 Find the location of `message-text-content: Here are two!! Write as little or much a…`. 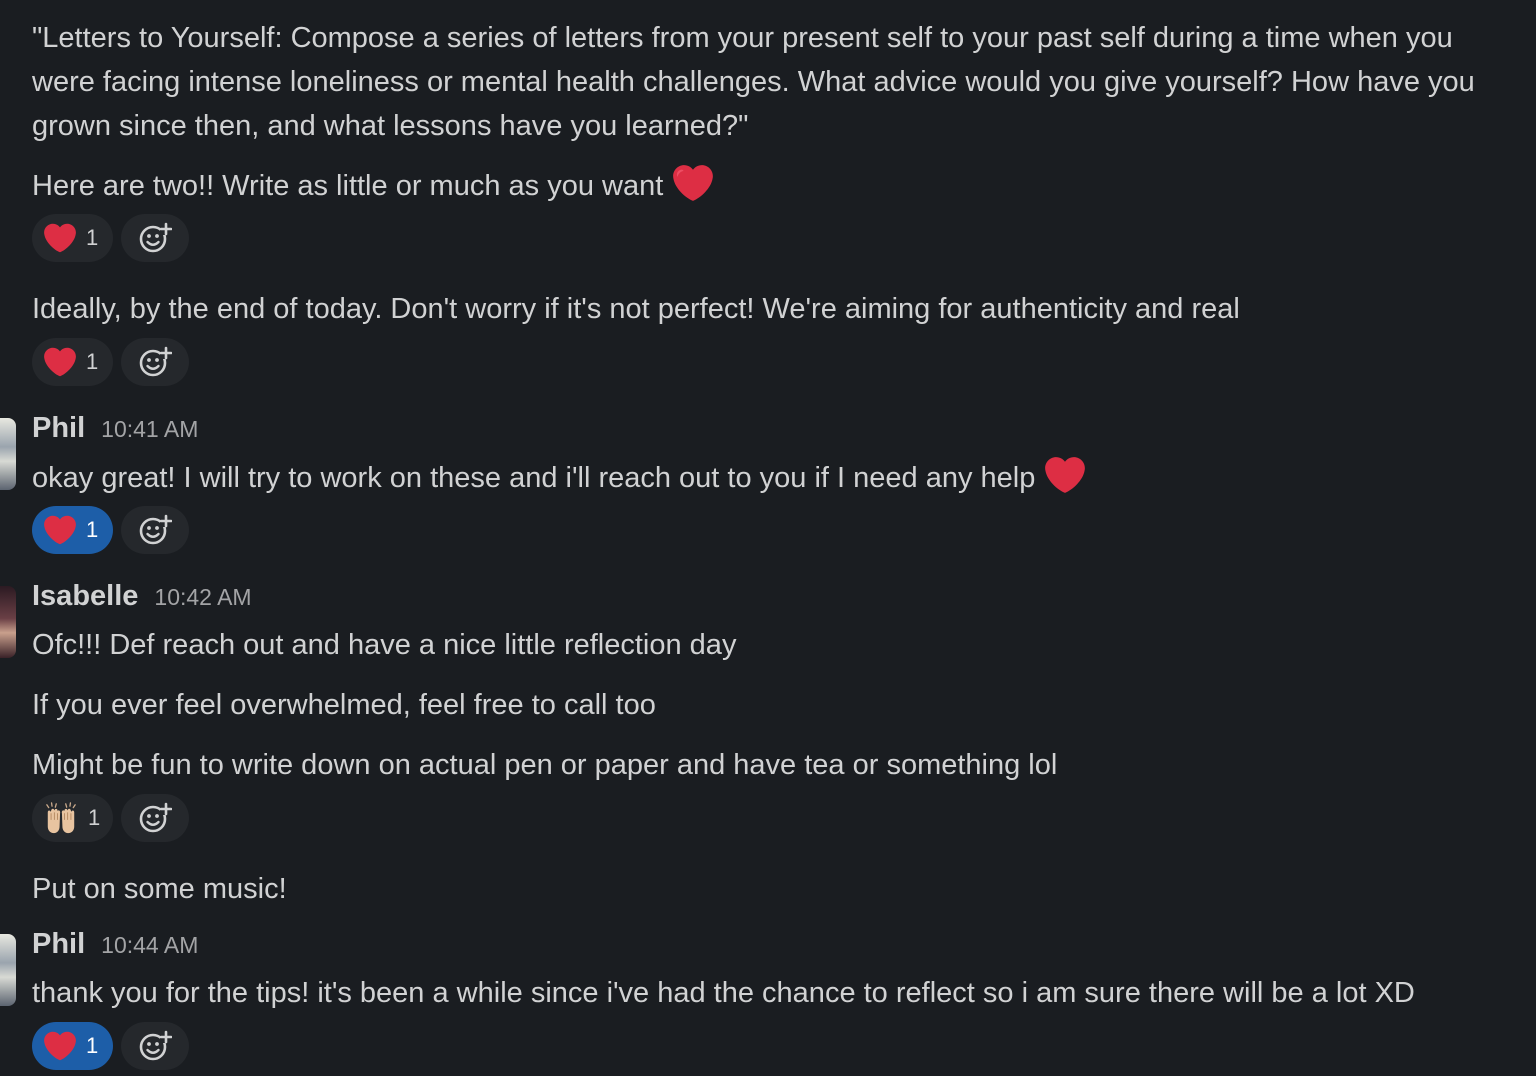

message-text-content: Here are two!! Write as little or much a… is located at coordinates (348, 186).